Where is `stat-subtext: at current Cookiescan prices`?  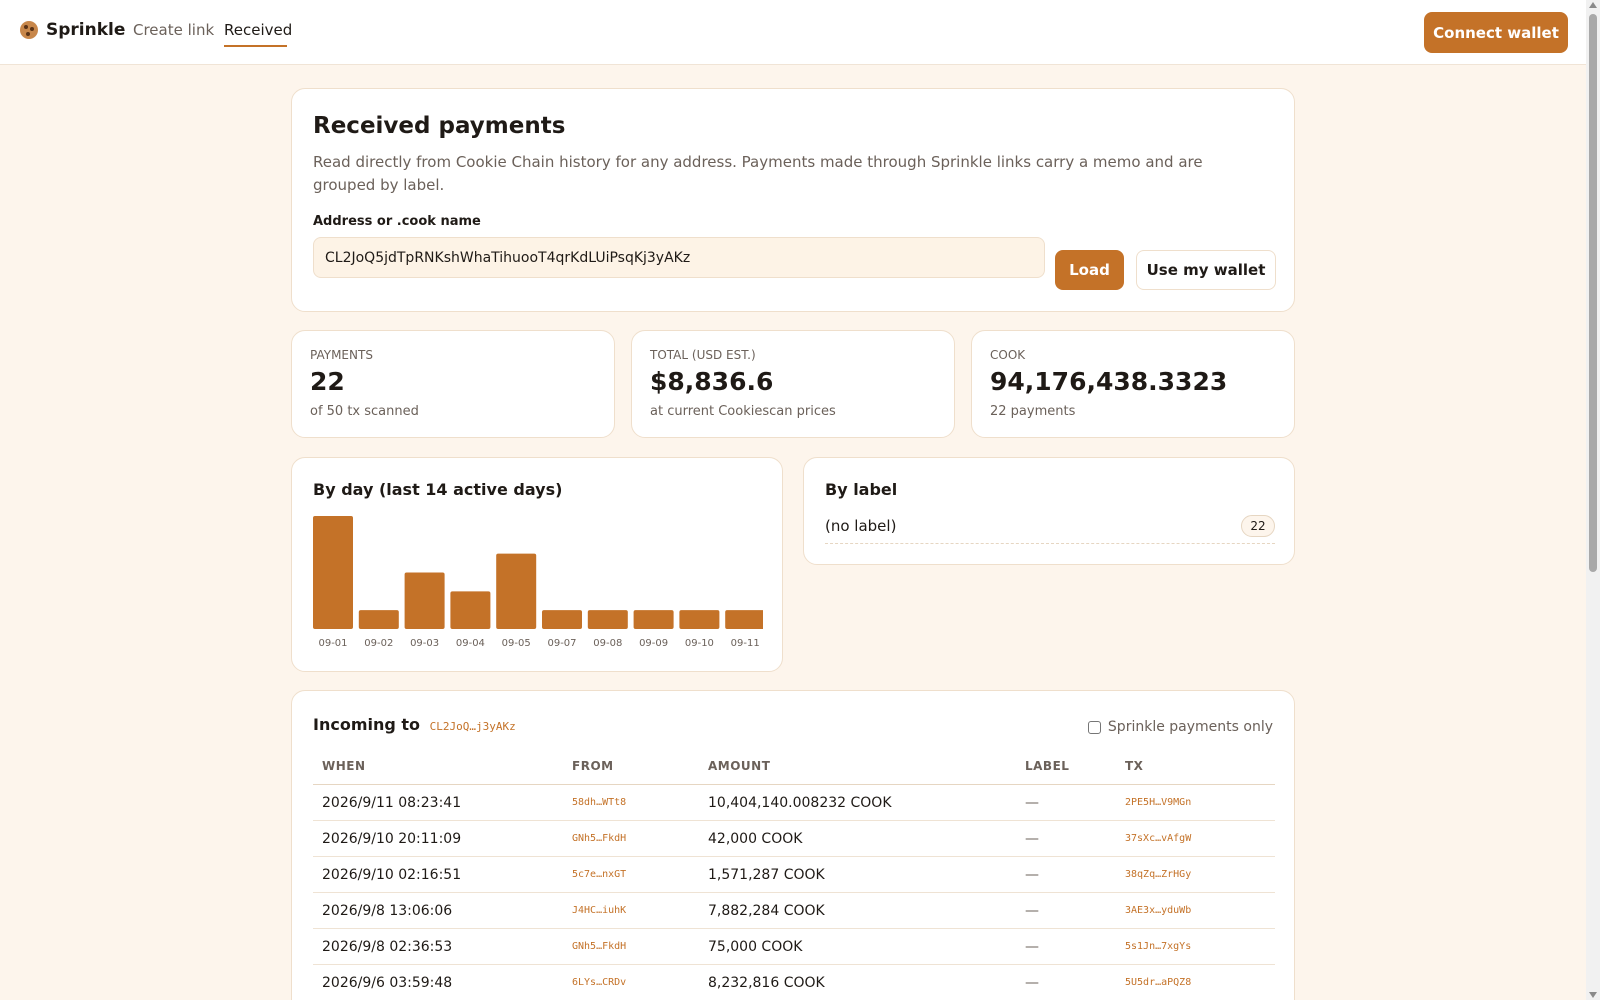
stat-subtext: at current Cookiescan prices is located at coordinates (743, 411).